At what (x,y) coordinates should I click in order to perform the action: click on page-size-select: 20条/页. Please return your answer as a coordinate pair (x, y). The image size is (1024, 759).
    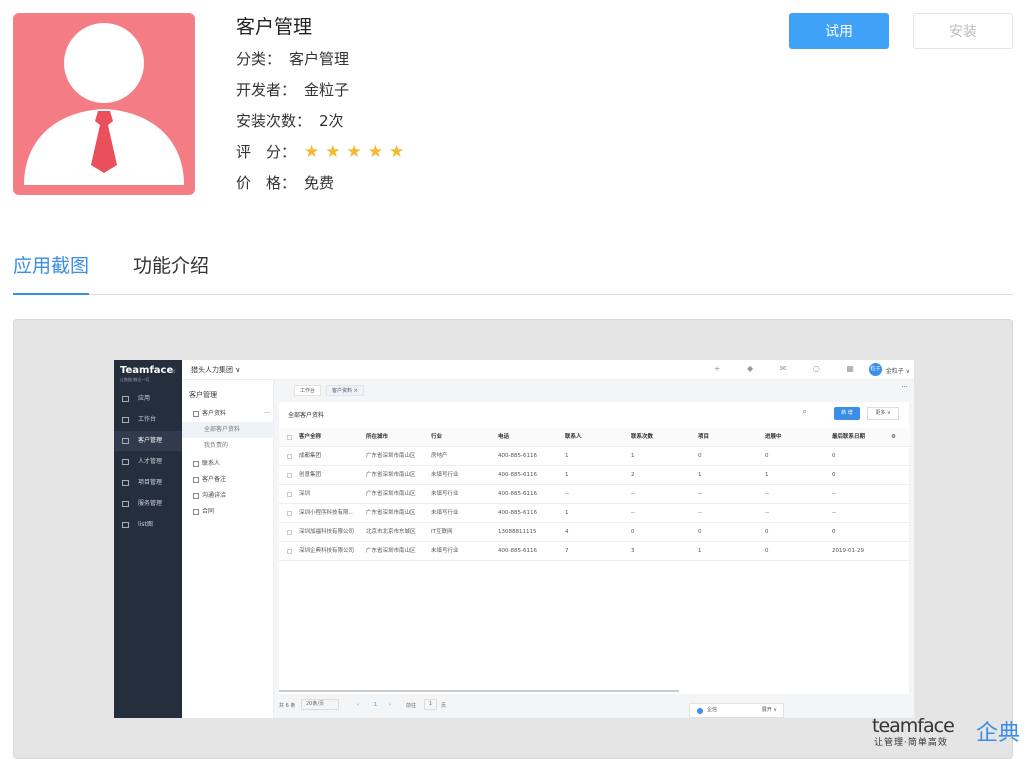
    Looking at the image, I should click on (320, 704).